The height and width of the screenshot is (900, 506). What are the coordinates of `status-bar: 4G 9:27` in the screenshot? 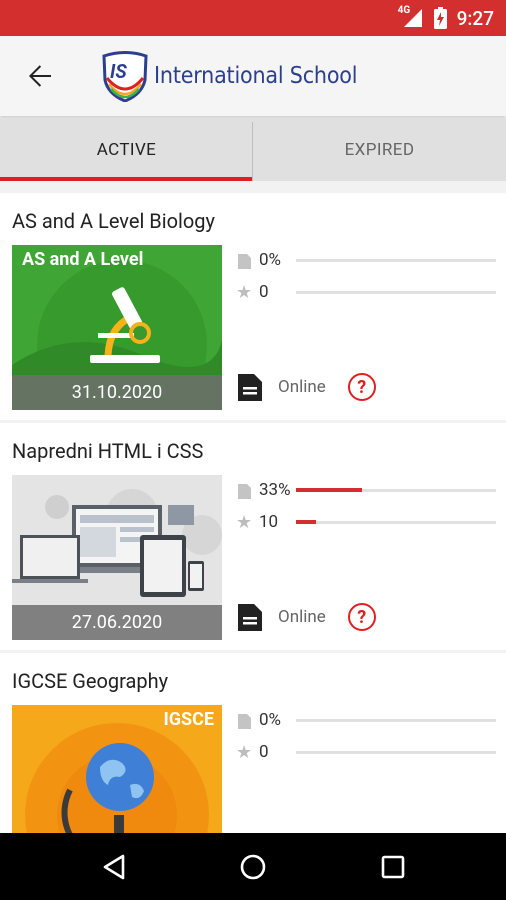 It's located at (253, 18).